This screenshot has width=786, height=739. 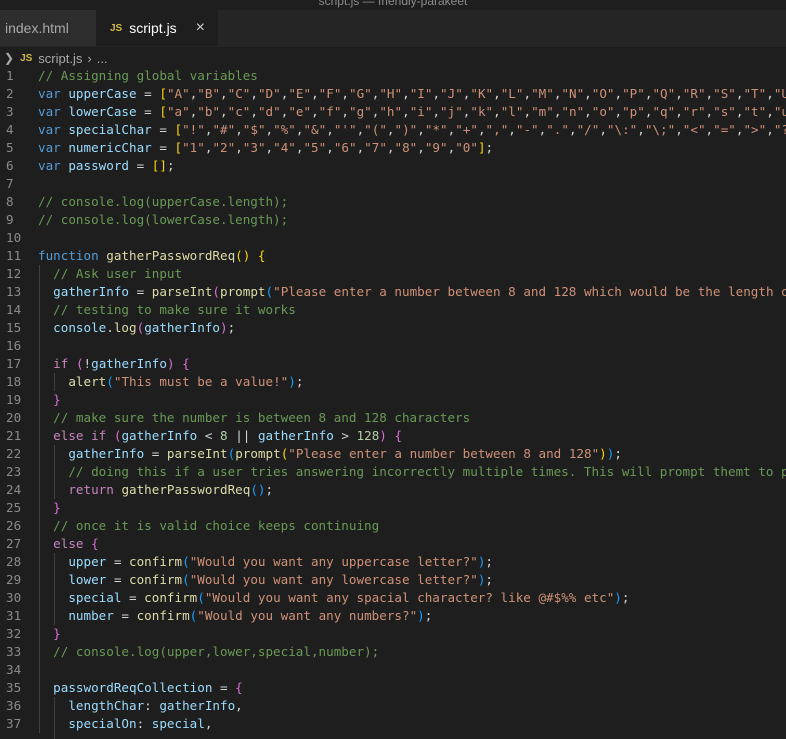 What do you see at coordinates (393, 634) in the screenshot?
I see `code-line: 32 }` at bounding box center [393, 634].